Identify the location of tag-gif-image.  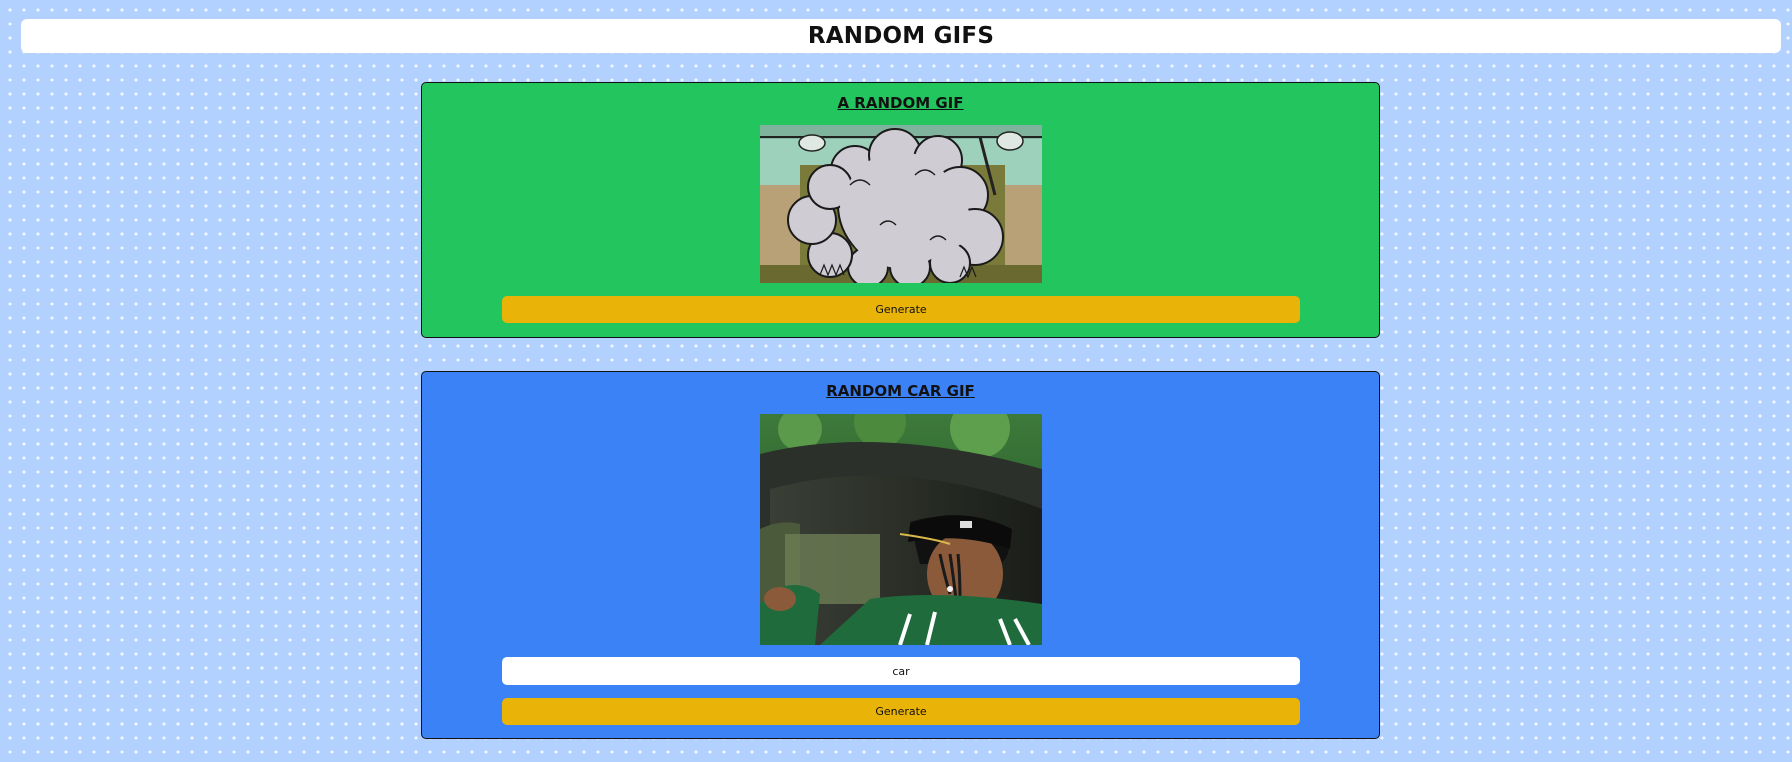
(901, 529).